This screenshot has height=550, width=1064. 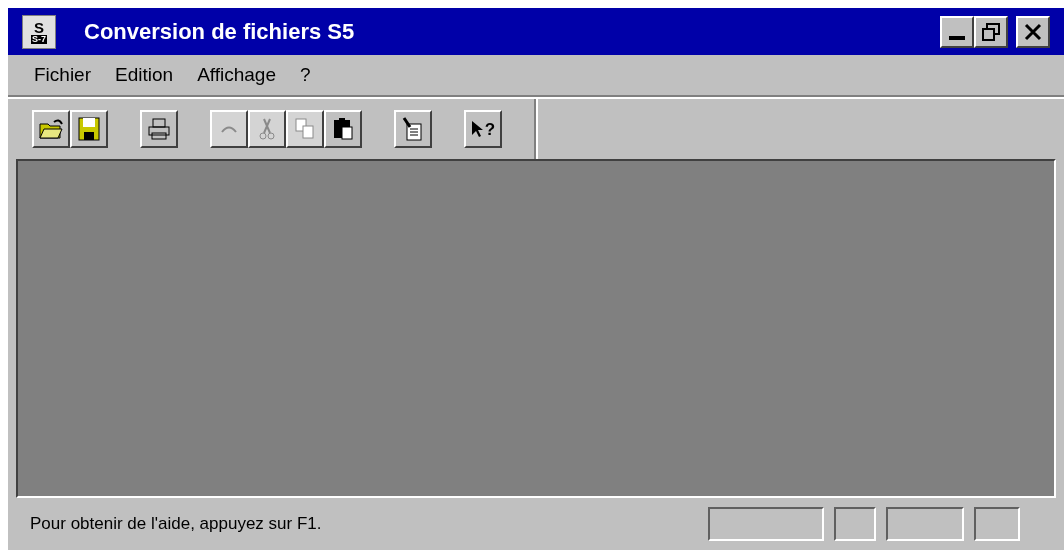 What do you see at coordinates (305, 75) in the screenshot?
I see `menu-item: ?` at bounding box center [305, 75].